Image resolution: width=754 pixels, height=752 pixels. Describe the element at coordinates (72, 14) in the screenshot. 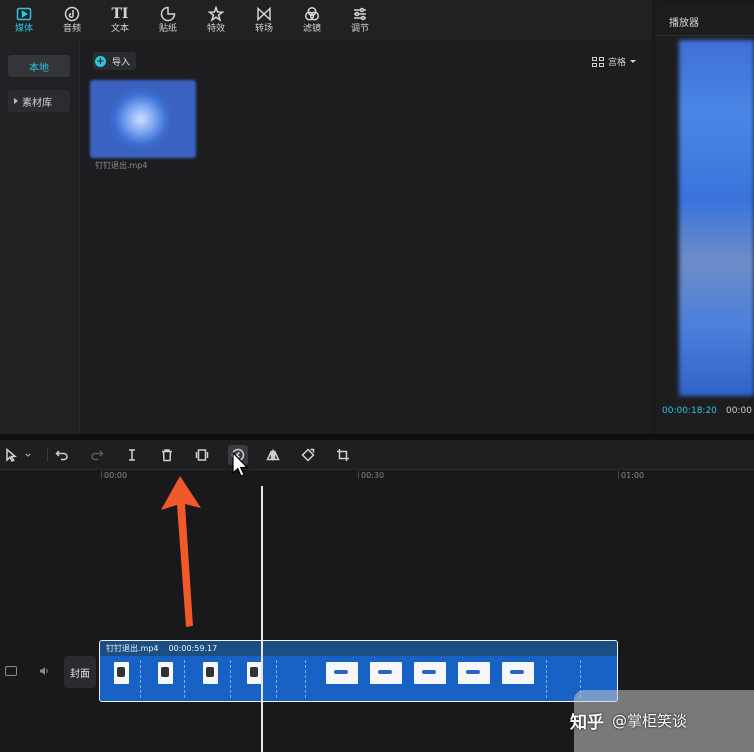

I see `audio-icon` at that location.